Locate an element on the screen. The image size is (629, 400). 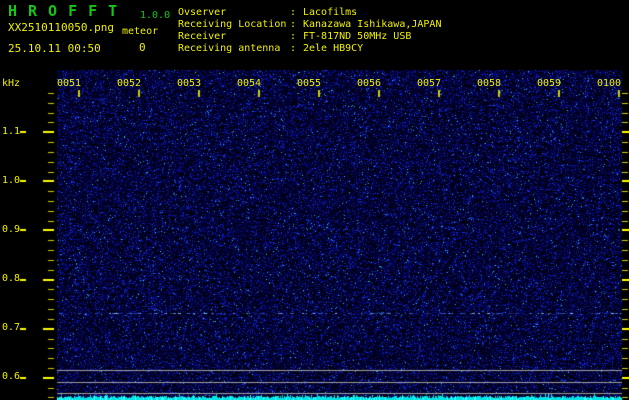
freq-tick-label: 0.8 is located at coordinates (10, 278).